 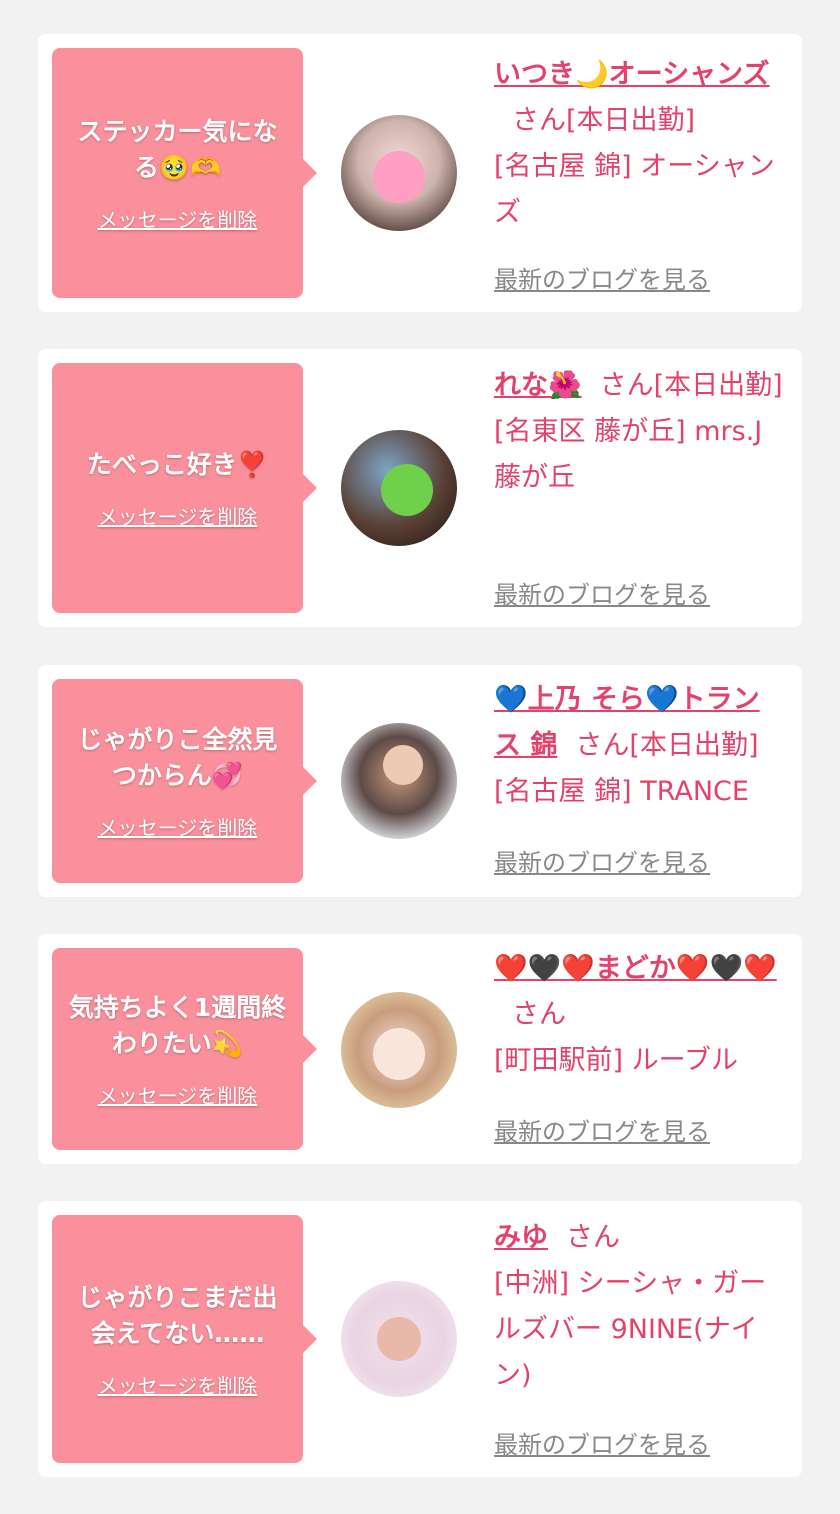 I want to click on message-bubble: ステッカー気になる🥹🫶 メッセージを削除, so click(x=177, y=173).